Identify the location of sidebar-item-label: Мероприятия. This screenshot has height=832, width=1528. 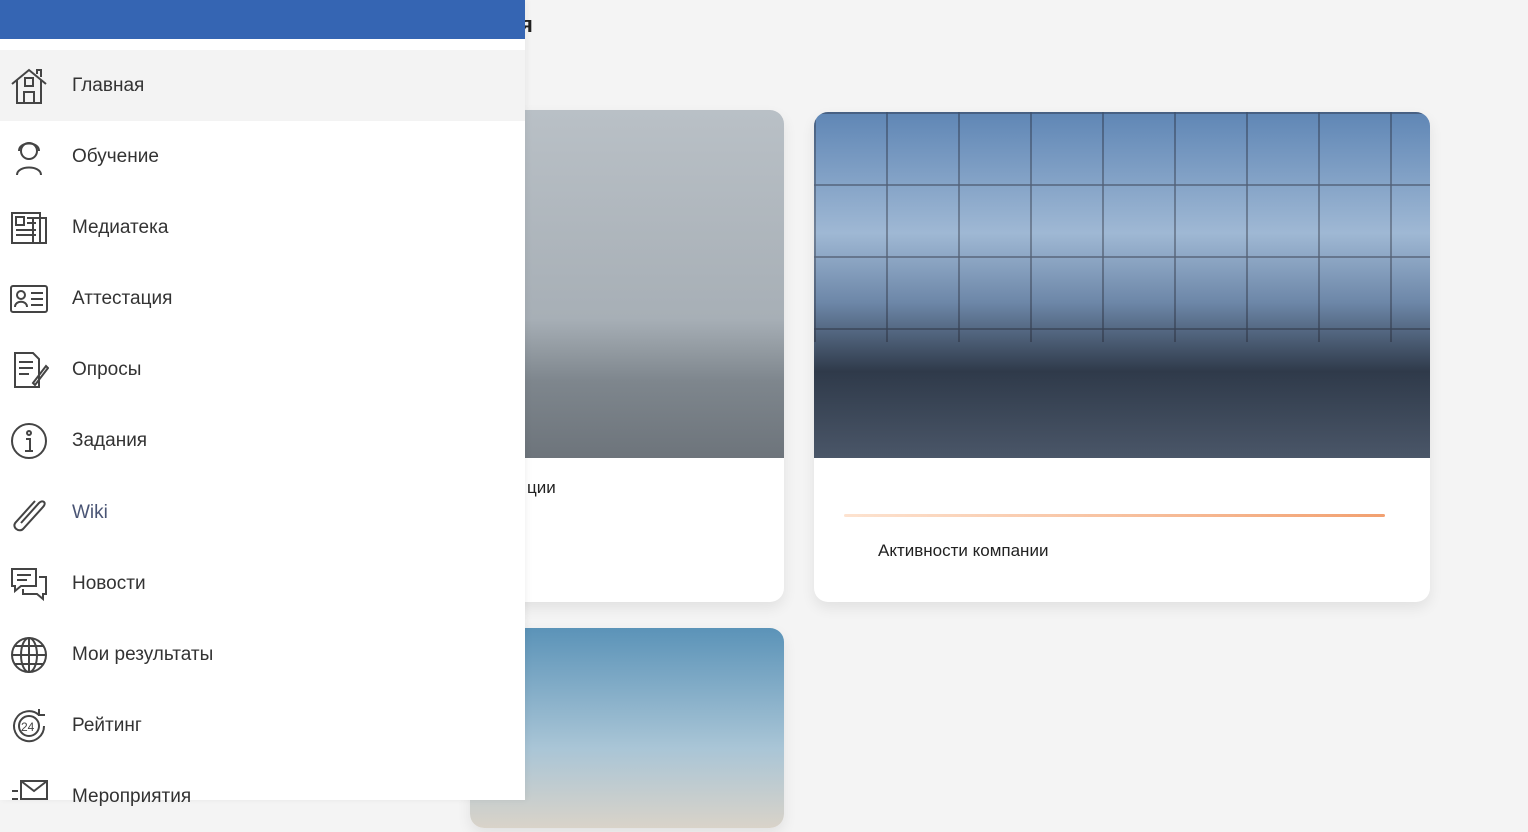
(132, 796).